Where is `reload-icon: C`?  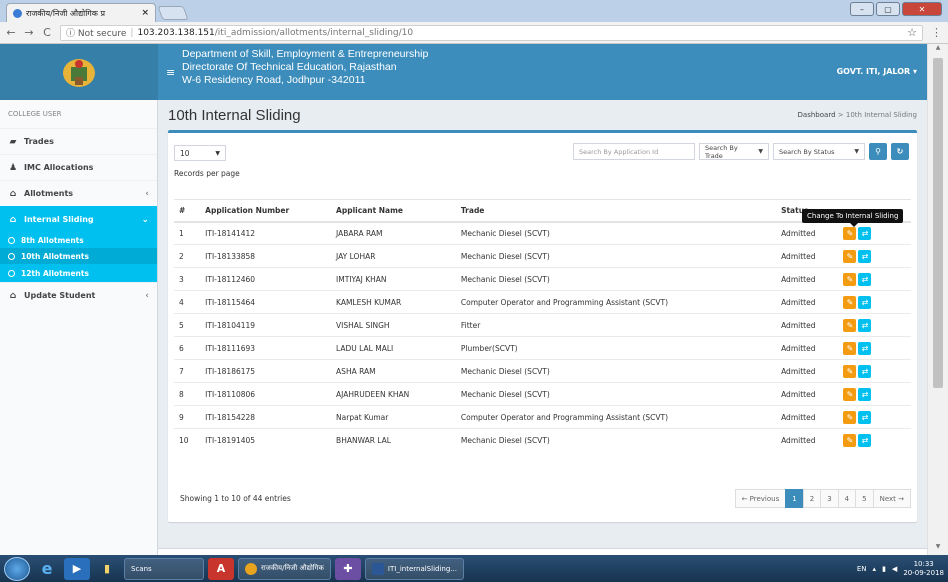
reload-icon: C is located at coordinates (47, 32).